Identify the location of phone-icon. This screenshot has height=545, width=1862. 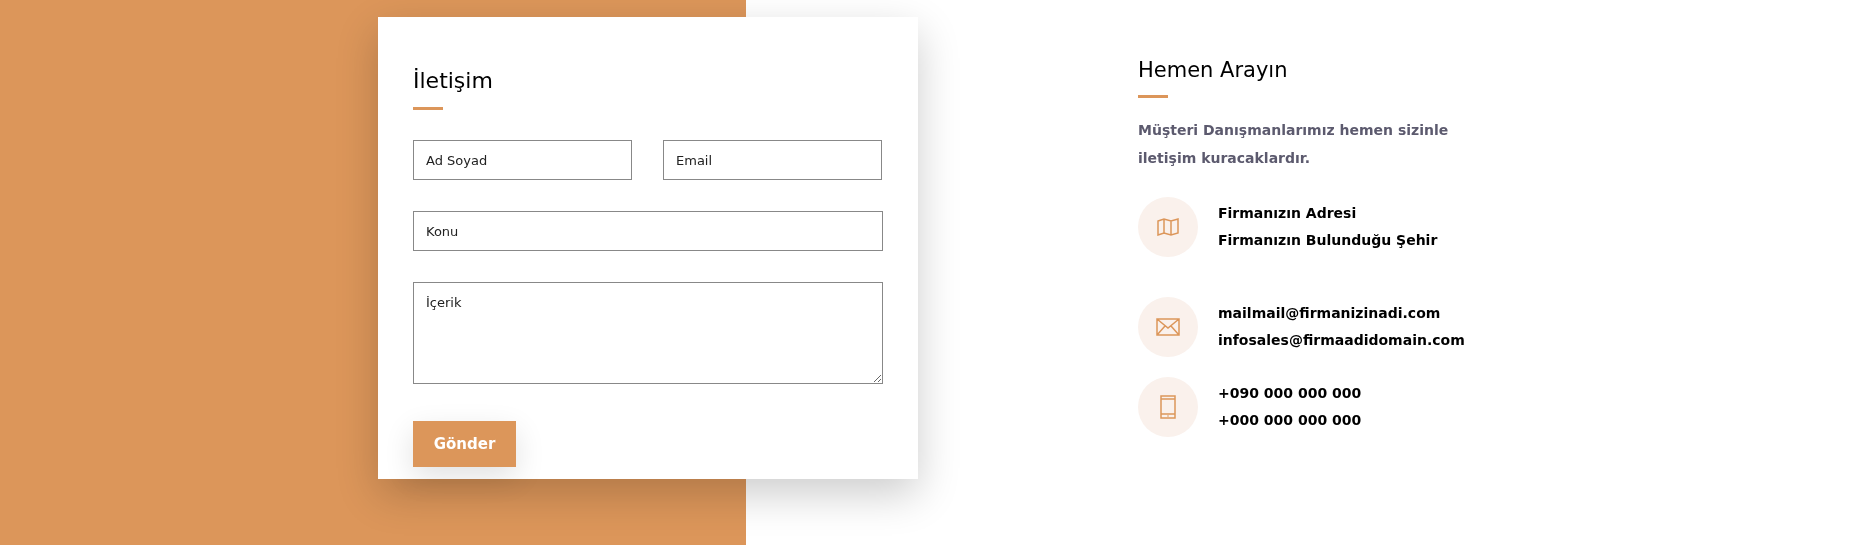
(1168, 407).